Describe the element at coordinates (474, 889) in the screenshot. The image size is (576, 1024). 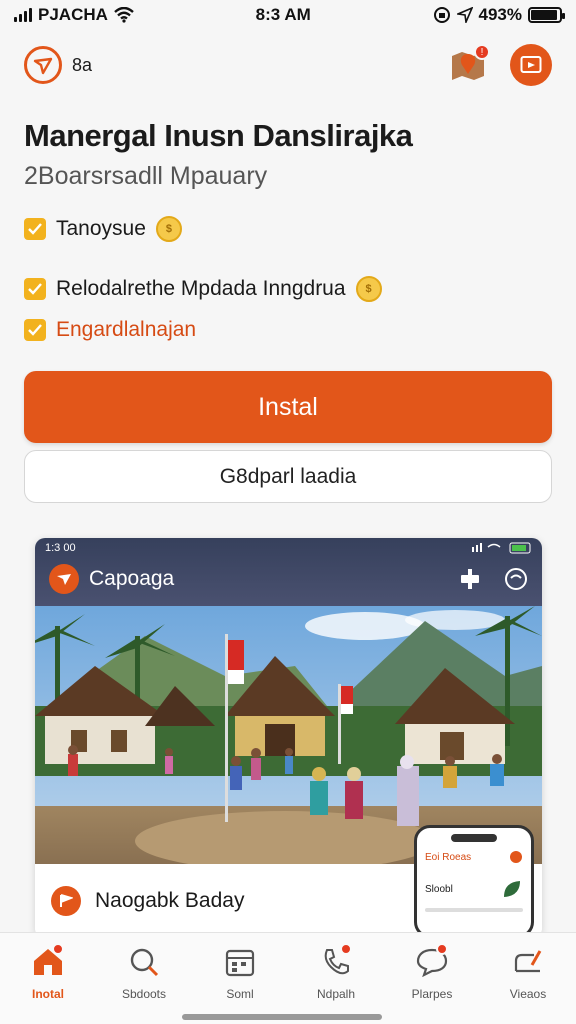
I see `phone-item: Sloobl` at that location.